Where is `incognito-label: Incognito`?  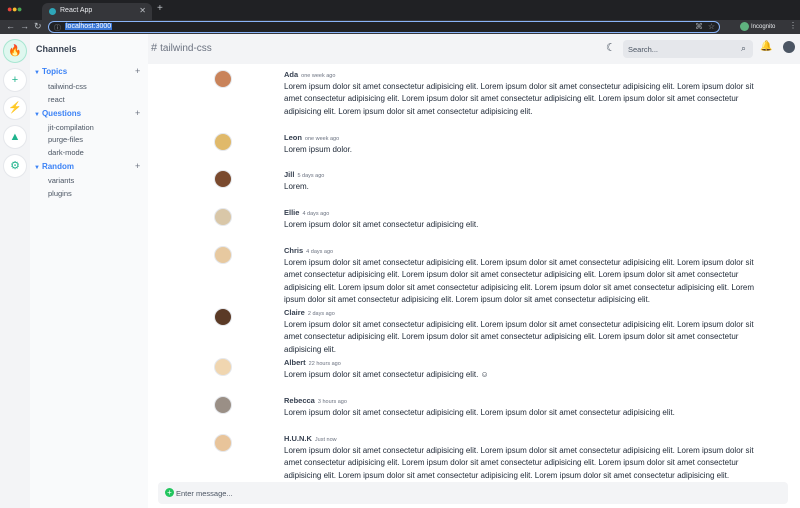 incognito-label: Incognito is located at coordinates (763, 27).